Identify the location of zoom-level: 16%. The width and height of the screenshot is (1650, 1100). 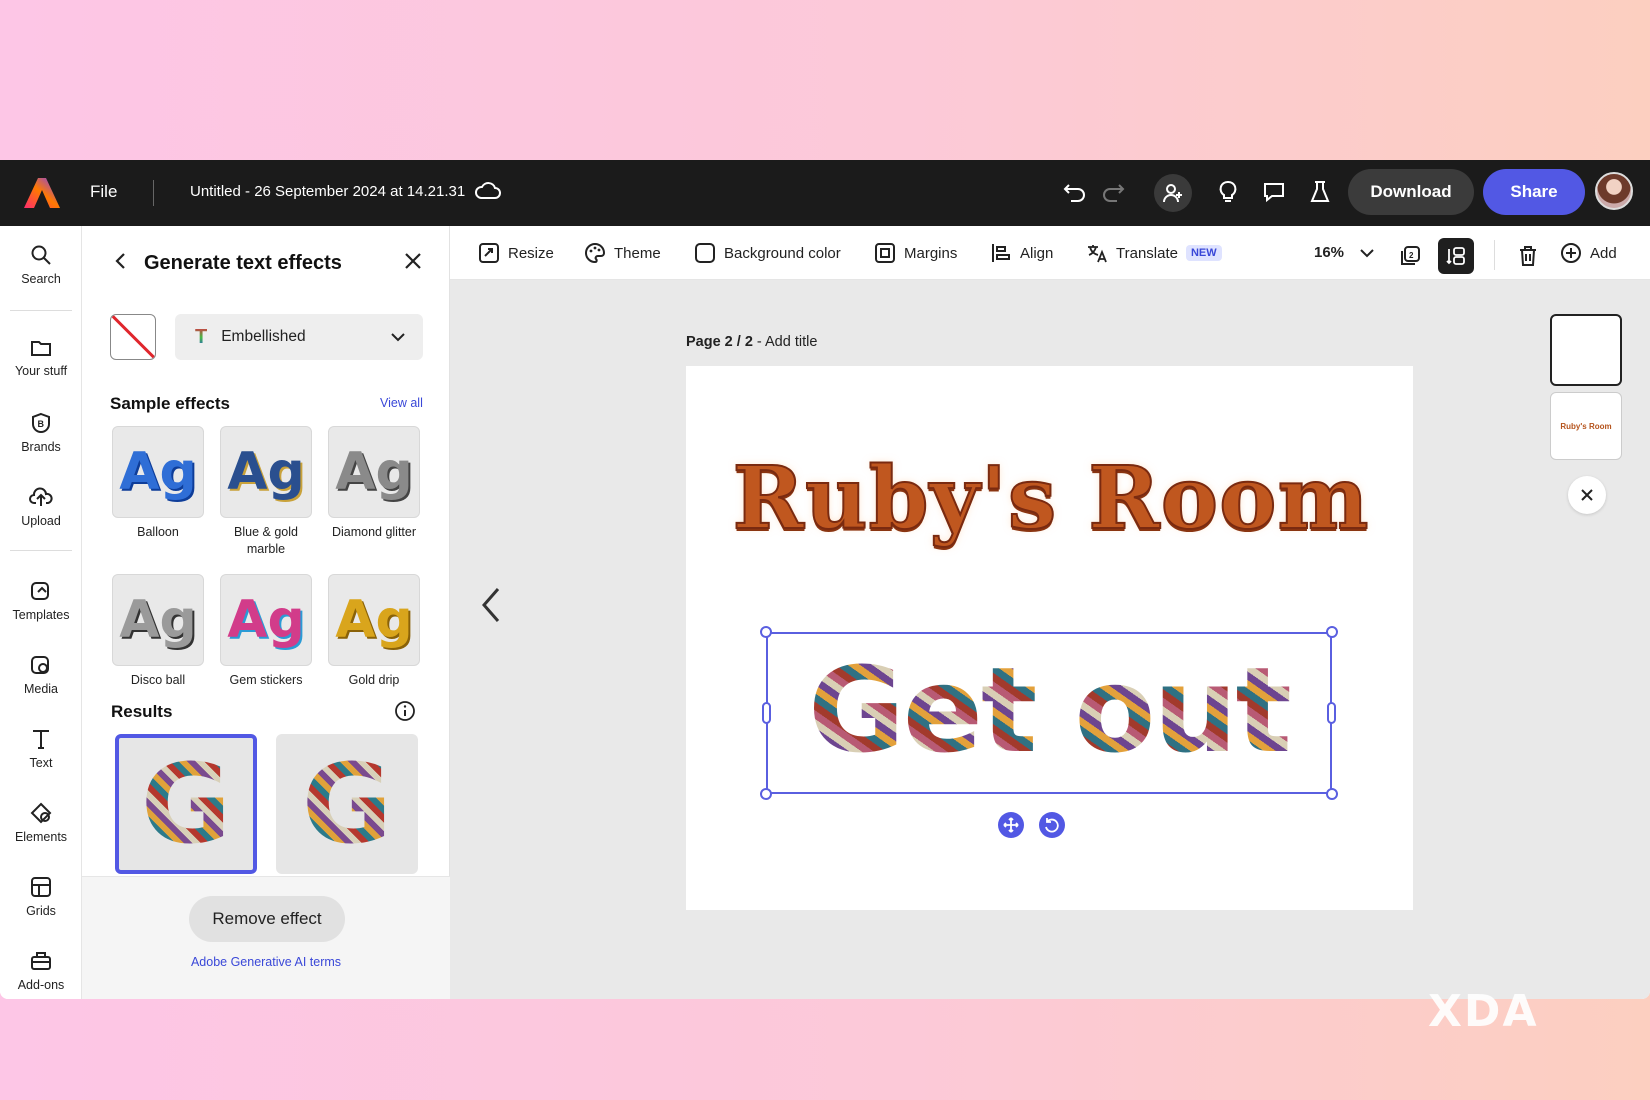
(1329, 252).